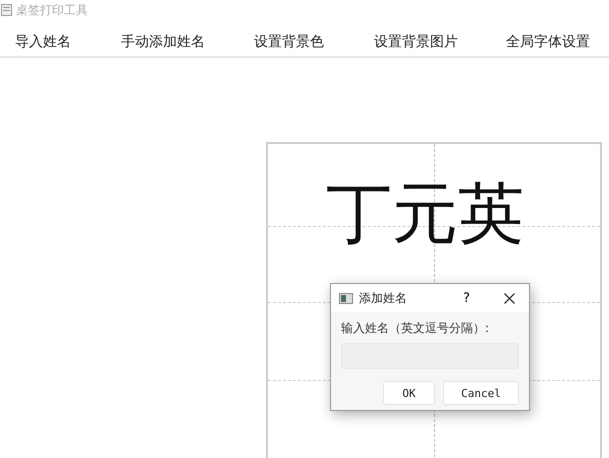 The height and width of the screenshot is (458, 609). What do you see at coordinates (187, 42) in the screenshot?
I see `menu-item: 手动添加姓名` at bounding box center [187, 42].